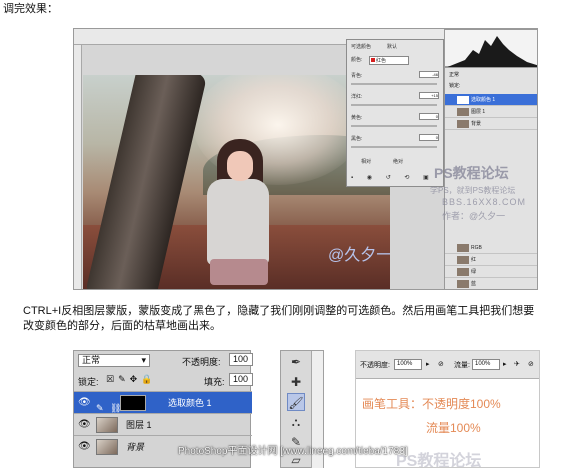 The height and width of the screenshot is (468, 585). What do you see at coordinates (366, 161) in the screenshot?
I see `relative-radio: 相对` at bounding box center [366, 161].